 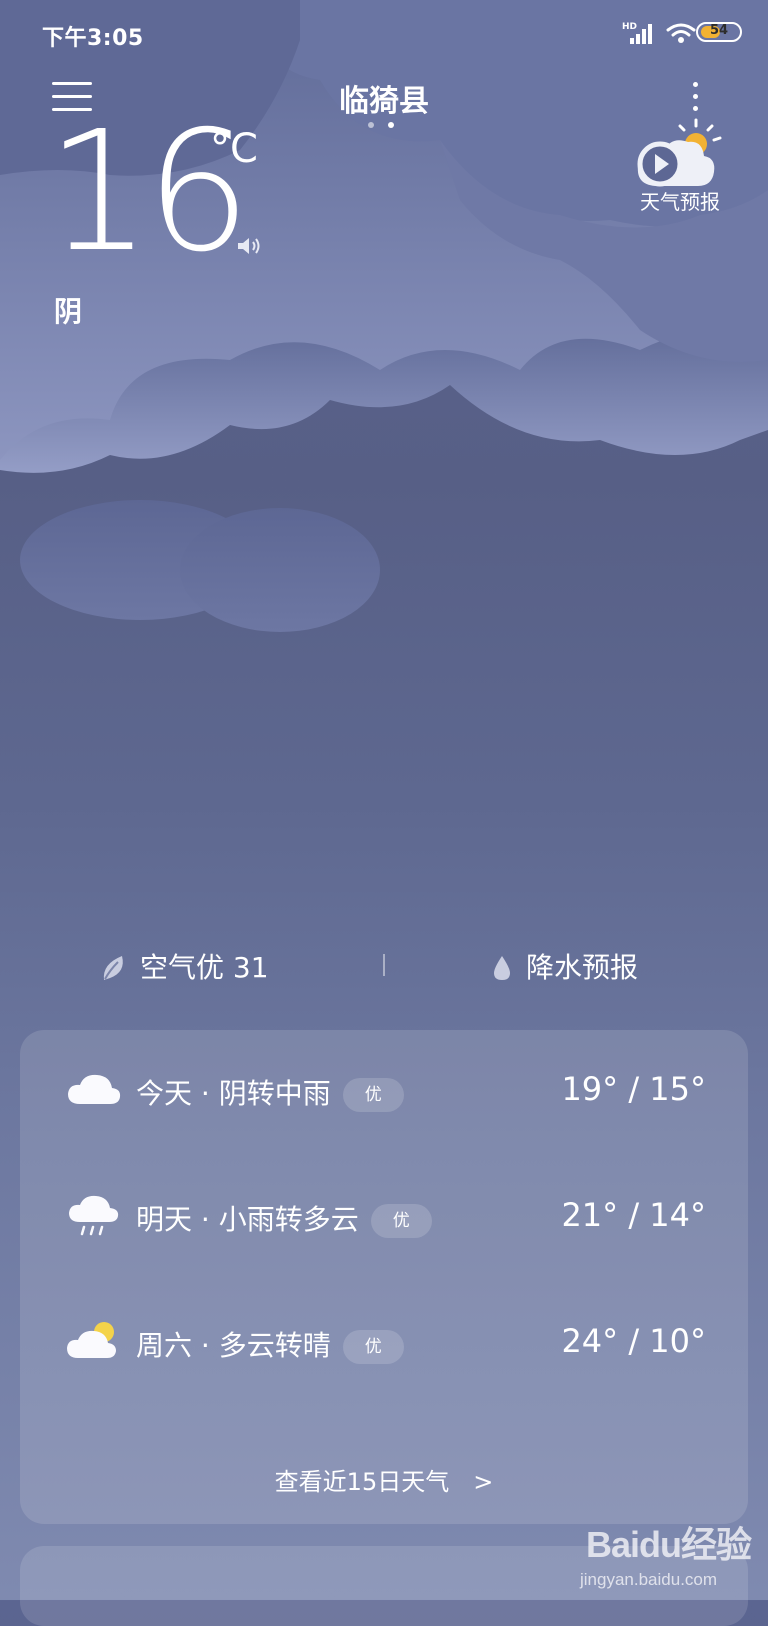 I want to click on forecast-row-today: 今天 · 阴转中雨优 19° / 15°, so click(x=384, y=1090).